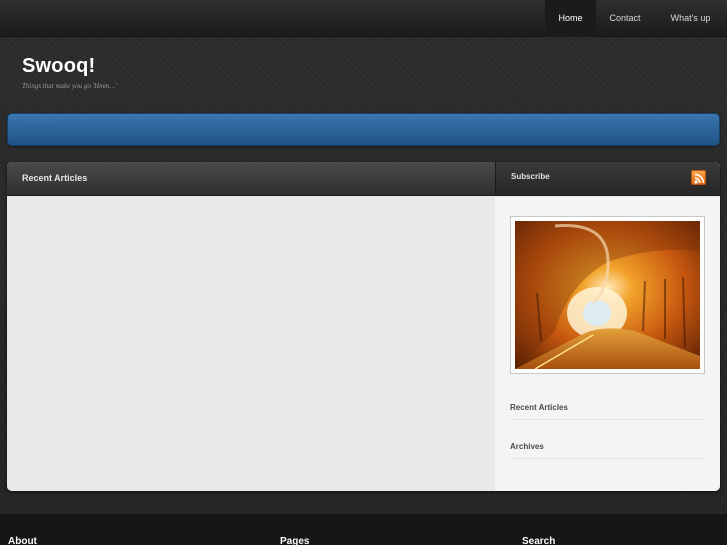  Describe the element at coordinates (363, 529) in the screenshot. I see `footer: About Pages Search` at that location.